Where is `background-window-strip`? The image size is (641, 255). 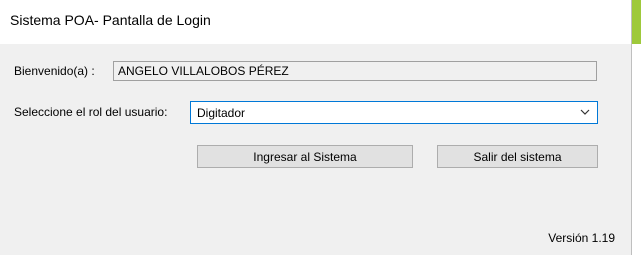
background-window-strip is located at coordinates (636, 22).